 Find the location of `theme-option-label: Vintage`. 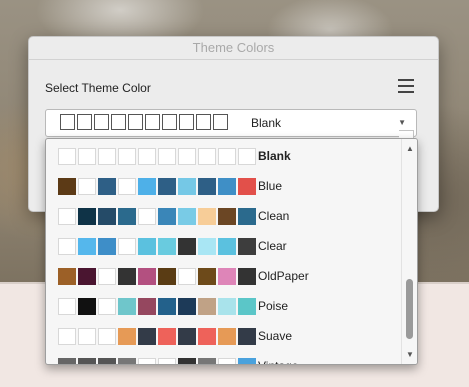

theme-option-label: Vintage is located at coordinates (278, 361).